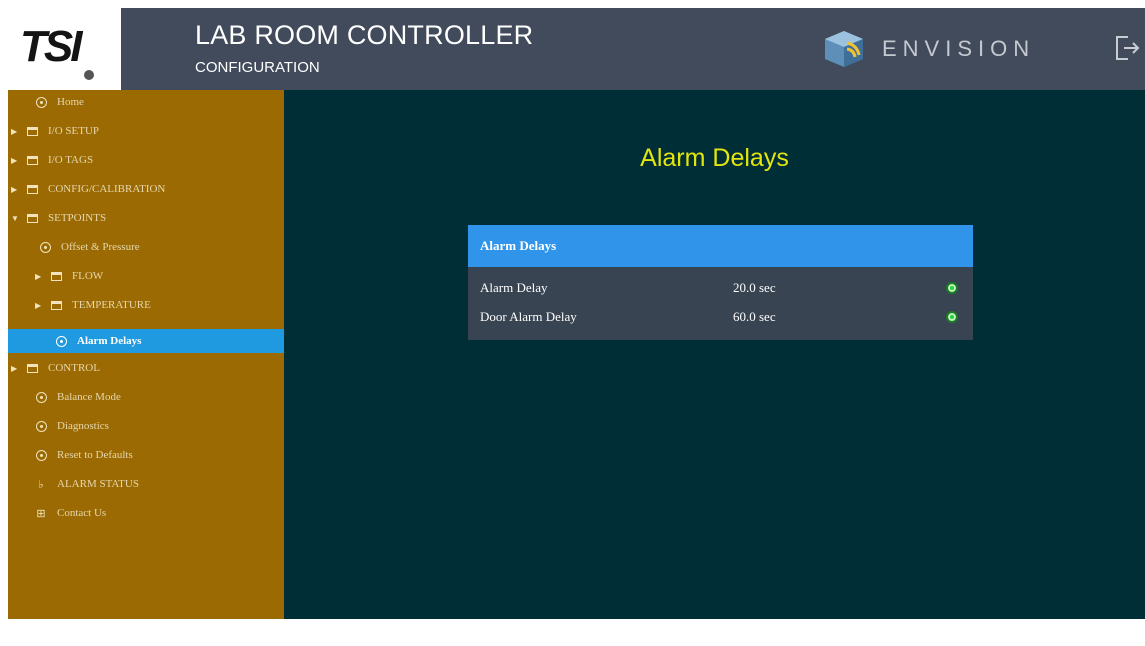 This screenshot has width=1145, height=646. I want to click on sidebar-item-temperature: ▶ TEMPERATURE, so click(146, 305).